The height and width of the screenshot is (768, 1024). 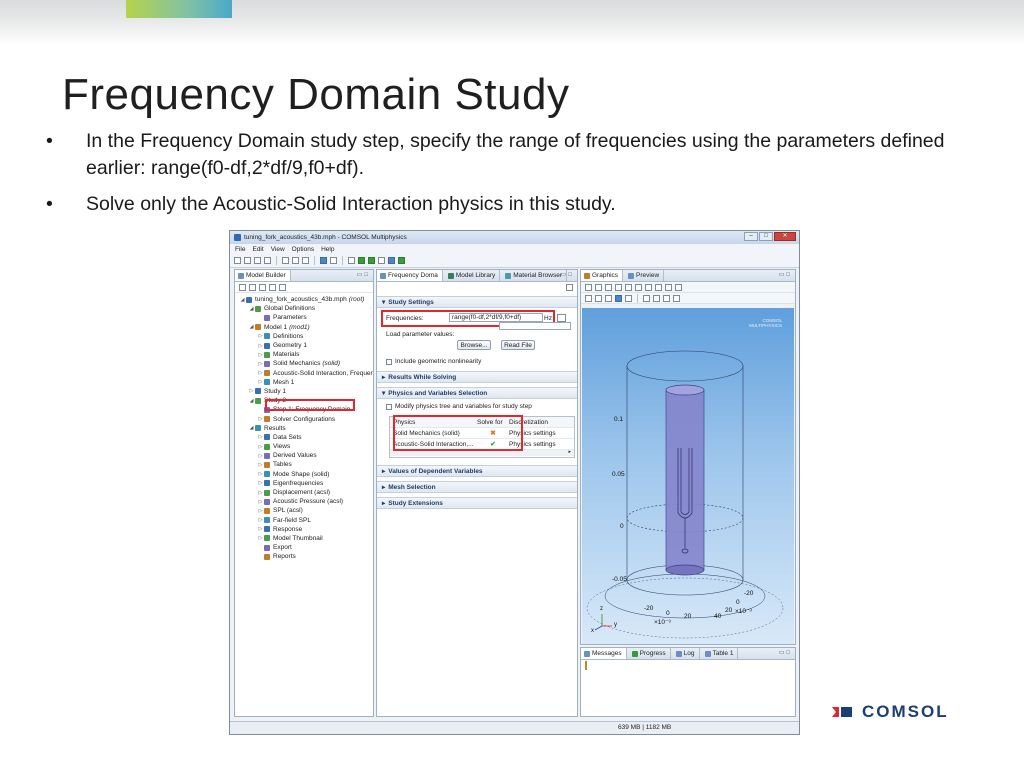 I want to click on zoom-out-icon, so click(x=598, y=287).